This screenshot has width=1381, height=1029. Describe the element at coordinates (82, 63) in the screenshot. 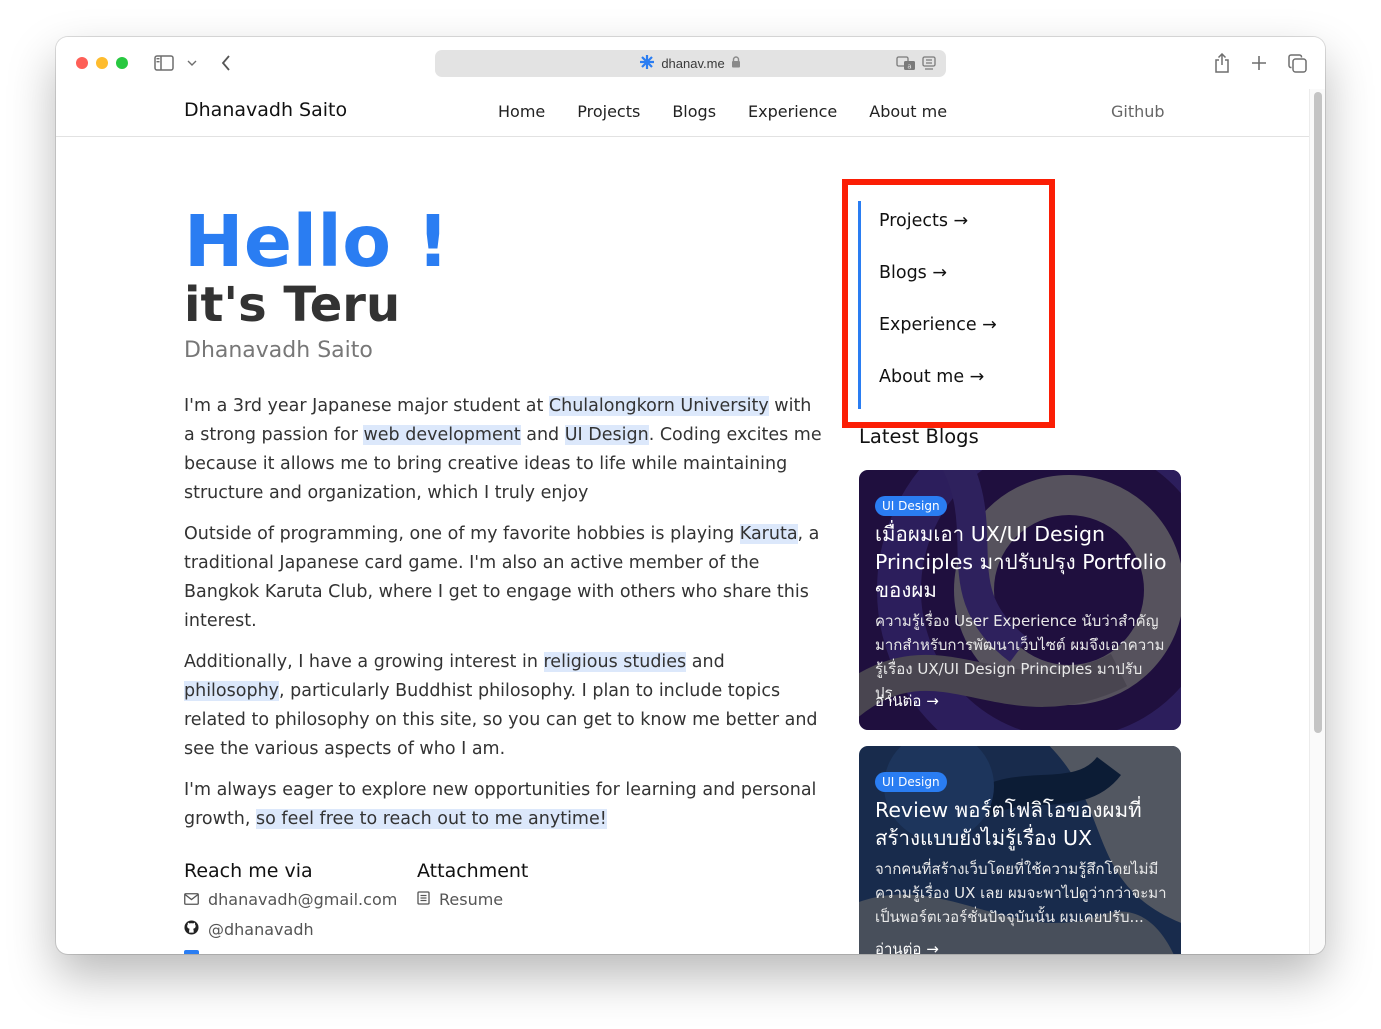

I see `close-window-button` at that location.